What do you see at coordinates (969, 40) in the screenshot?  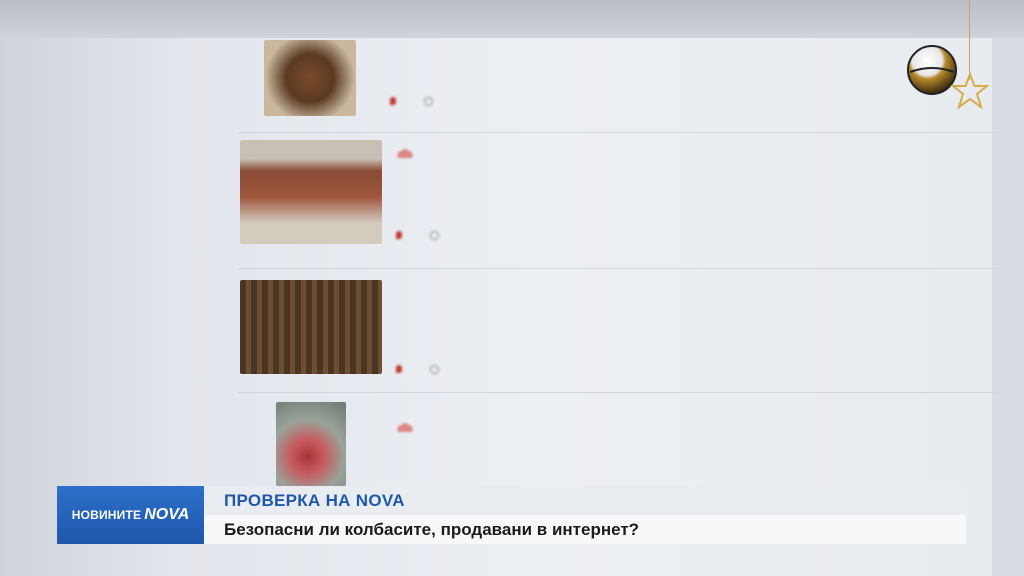 I see `ornament-string` at bounding box center [969, 40].